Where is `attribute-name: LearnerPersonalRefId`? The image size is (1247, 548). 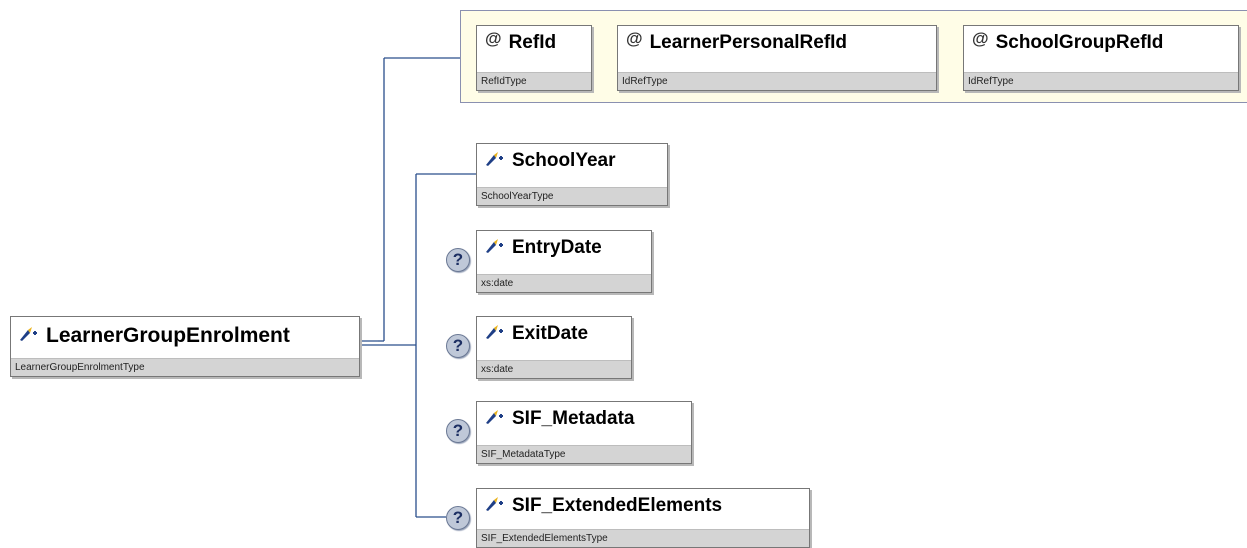 attribute-name: LearnerPersonalRefId is located at coordinates (748, 42).